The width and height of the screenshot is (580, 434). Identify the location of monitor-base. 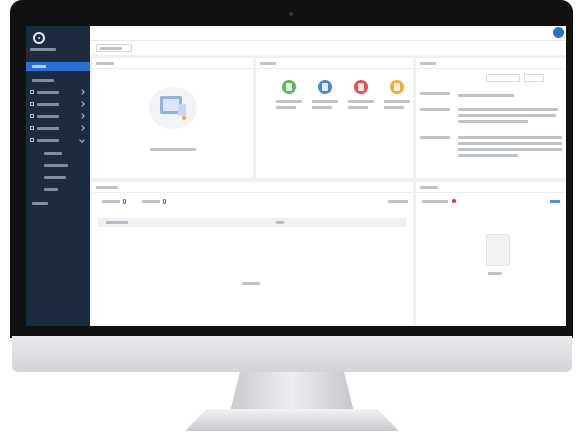
(292, 420).